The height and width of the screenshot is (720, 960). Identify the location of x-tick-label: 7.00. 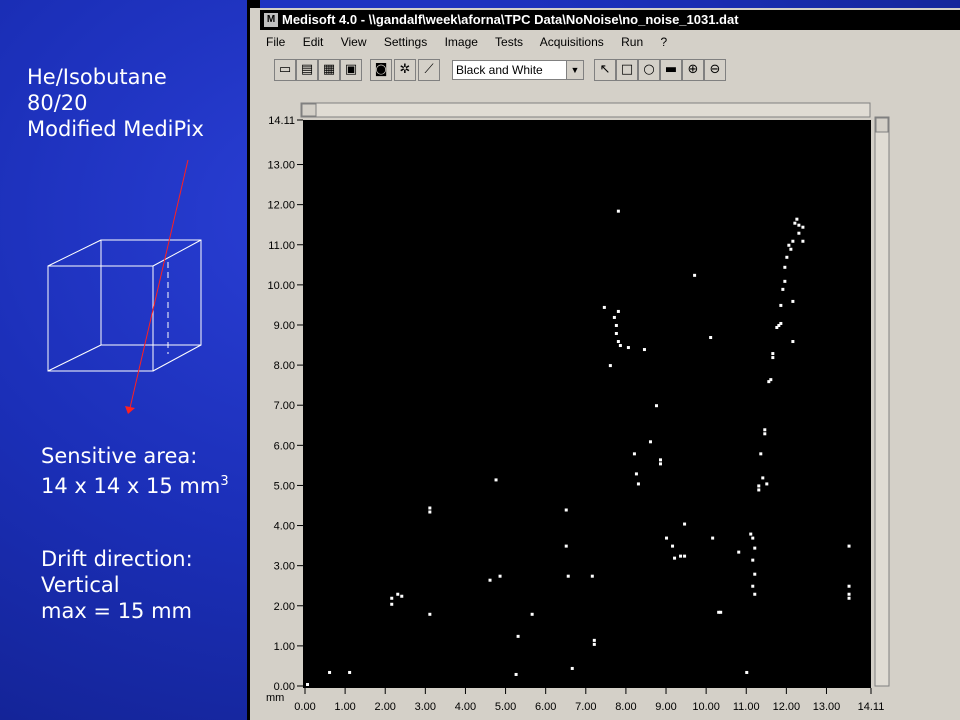
(585, 707).